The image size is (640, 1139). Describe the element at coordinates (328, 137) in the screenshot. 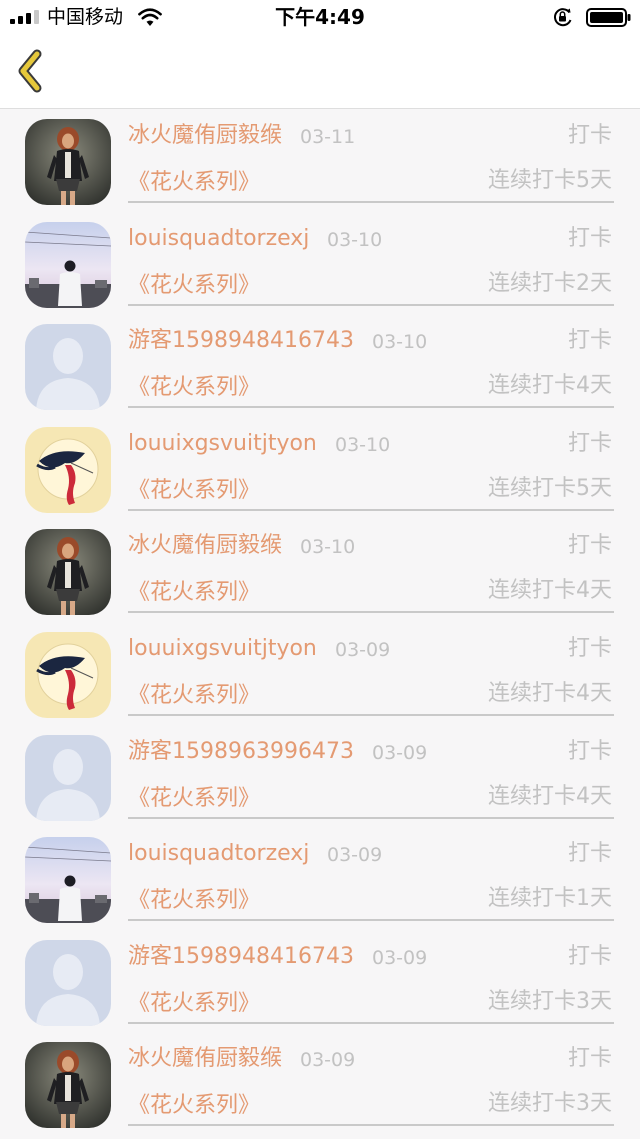

I see `checkin-date: 03-11` at that location.